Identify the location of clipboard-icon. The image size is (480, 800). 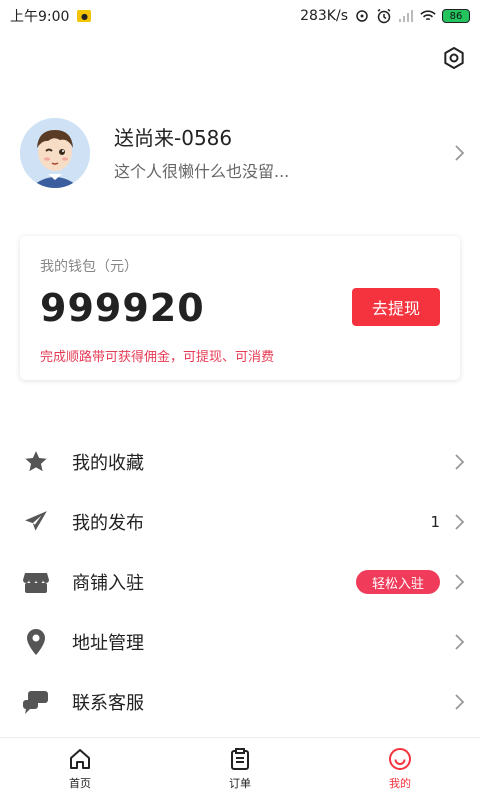
(240, 759).